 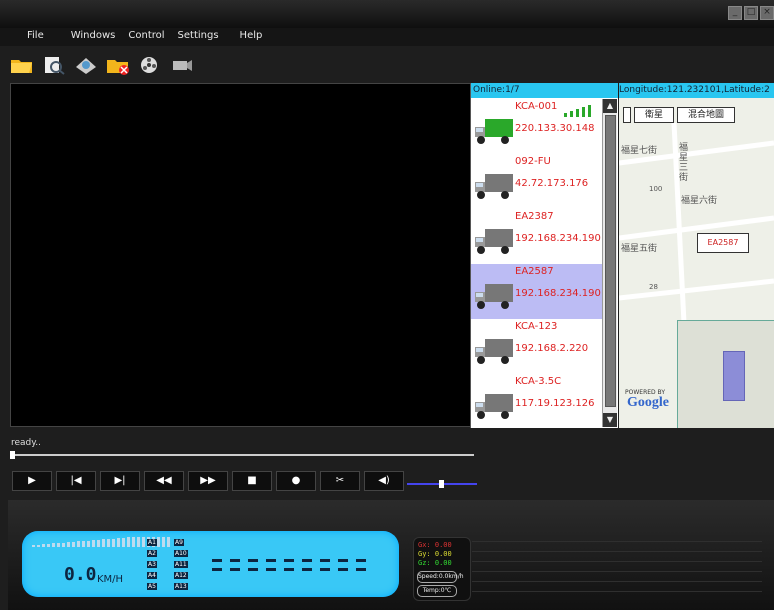 What do you see at coordinates (150, 65) in the screenshot?
I see `film-reel-icon` at bounding box center [150, 65].